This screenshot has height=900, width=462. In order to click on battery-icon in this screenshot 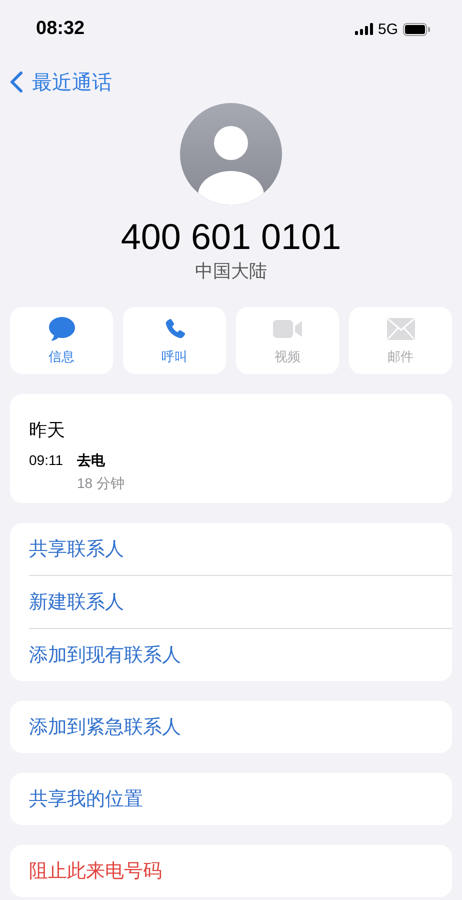, I will do `click(416, 29)`.